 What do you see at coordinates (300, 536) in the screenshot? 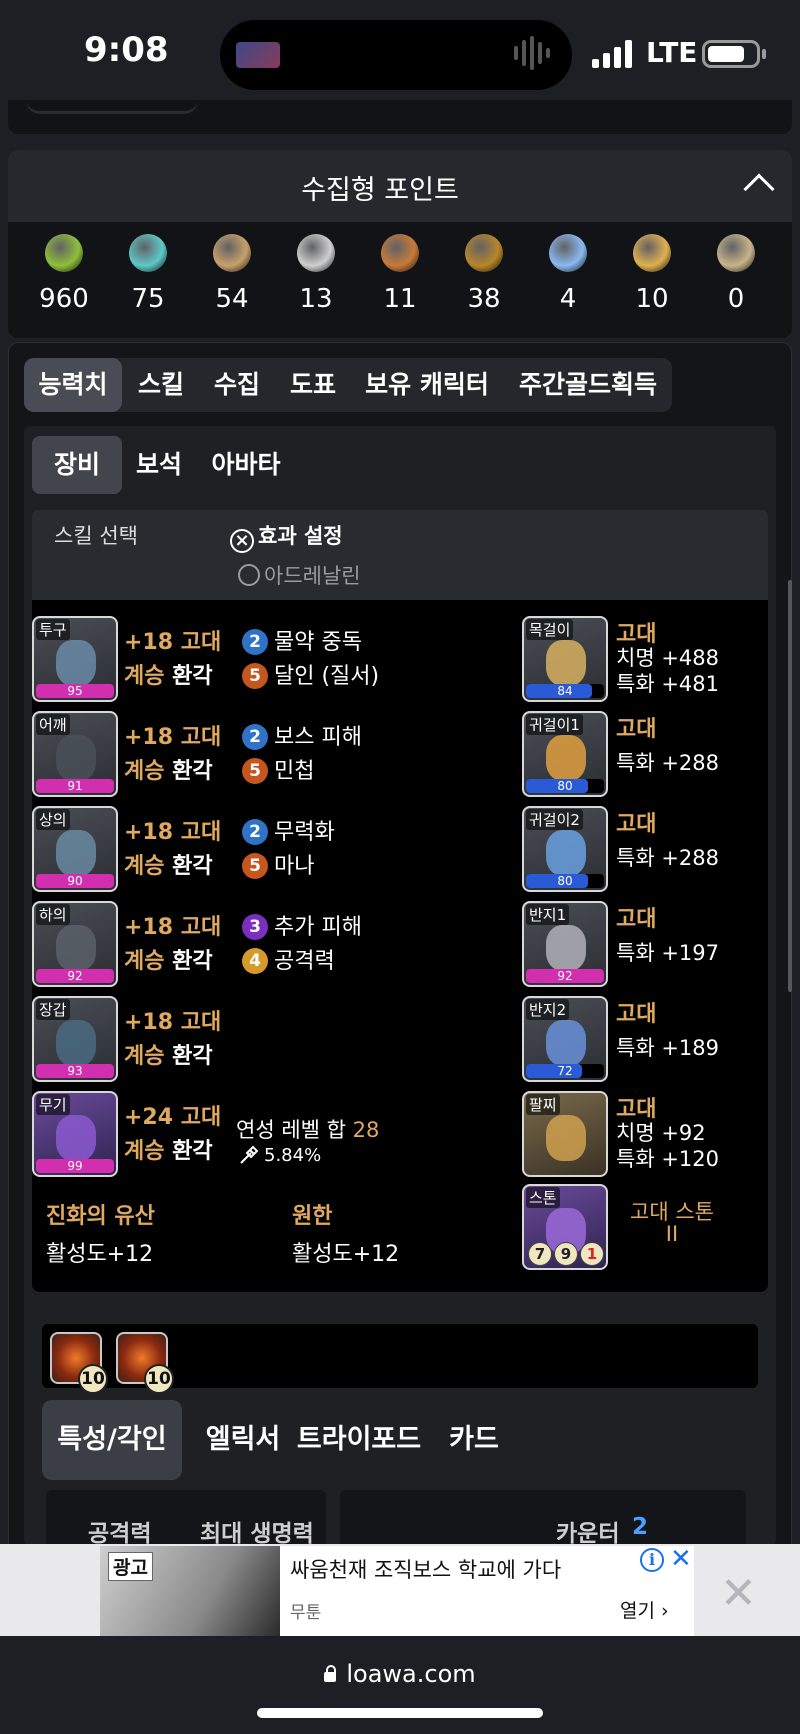
I see `effect-setting-label: 효과 설정` at bounding box center [300, 536].